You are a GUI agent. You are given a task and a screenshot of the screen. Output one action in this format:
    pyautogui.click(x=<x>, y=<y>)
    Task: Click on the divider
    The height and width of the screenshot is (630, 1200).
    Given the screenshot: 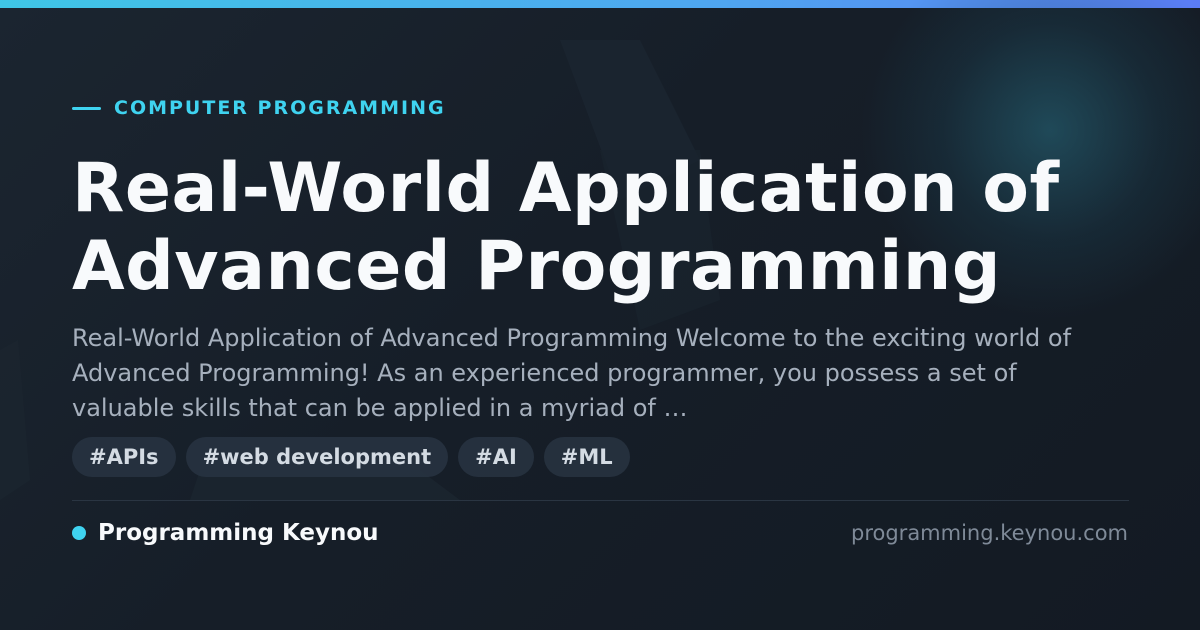 What is the action you would take?
    pyautogui.click(x=600, y=500)
    